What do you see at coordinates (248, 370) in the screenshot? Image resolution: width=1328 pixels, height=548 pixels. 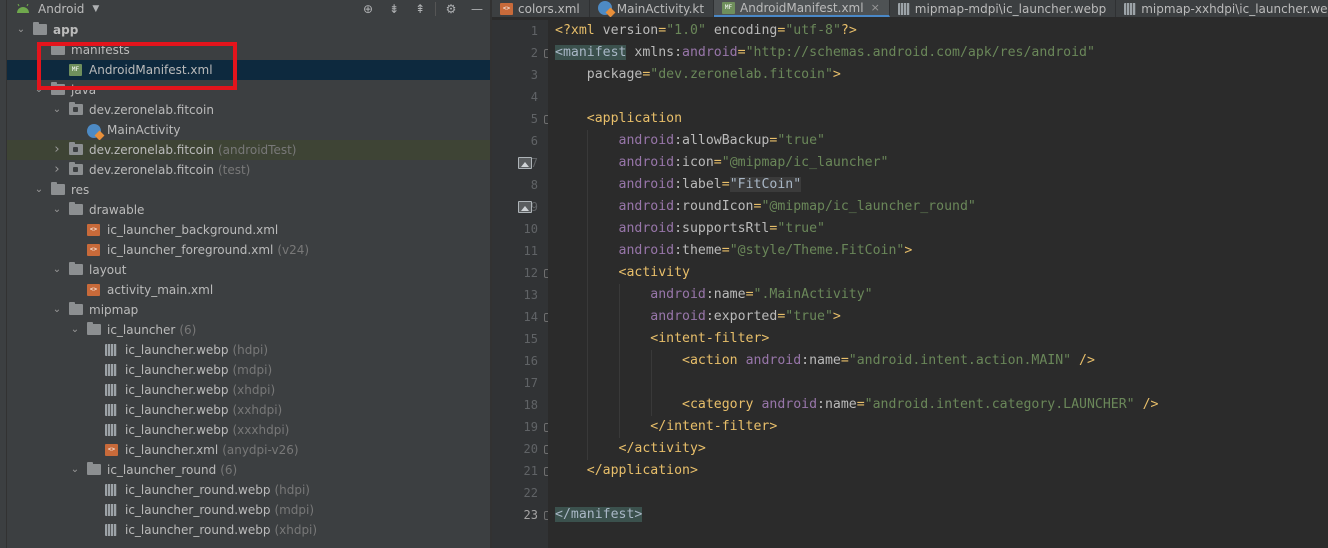 I see `tree-row: ic_launcher.webp (mdpi)` at bounding box center [248, 370].